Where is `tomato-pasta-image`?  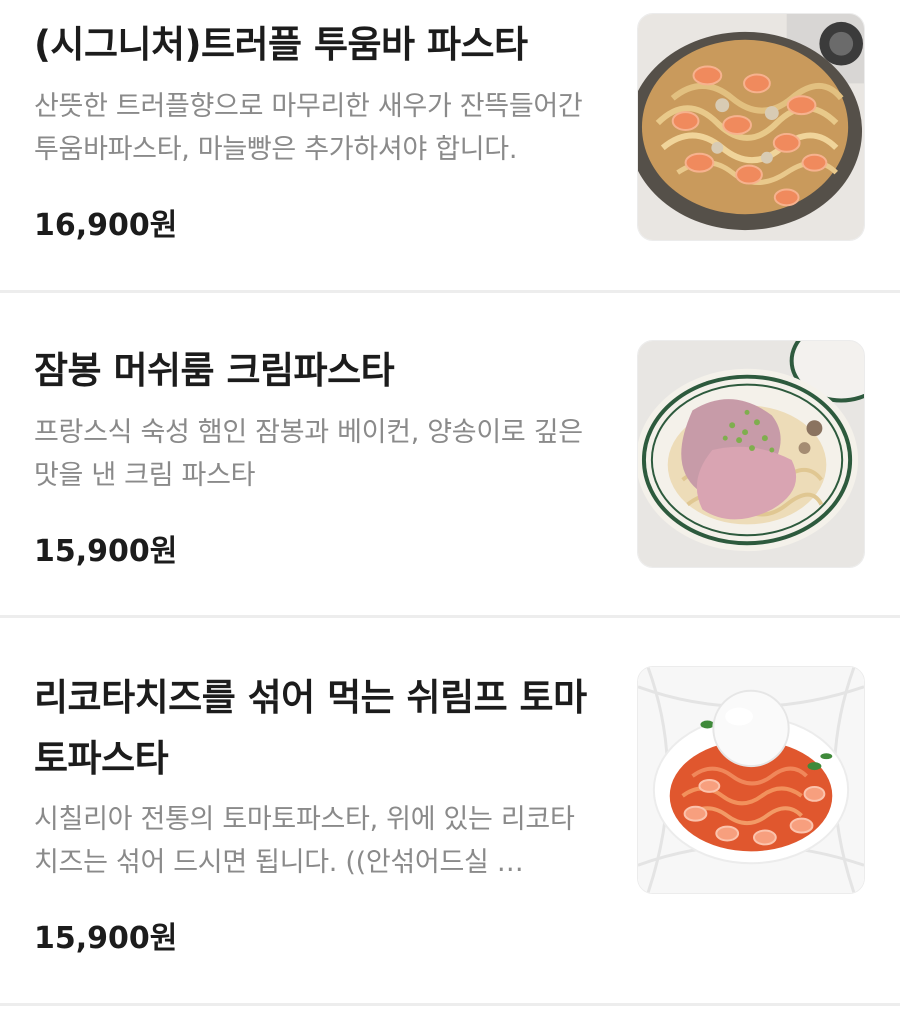
tomato-pasta-image is located at coordinates (751, 780).